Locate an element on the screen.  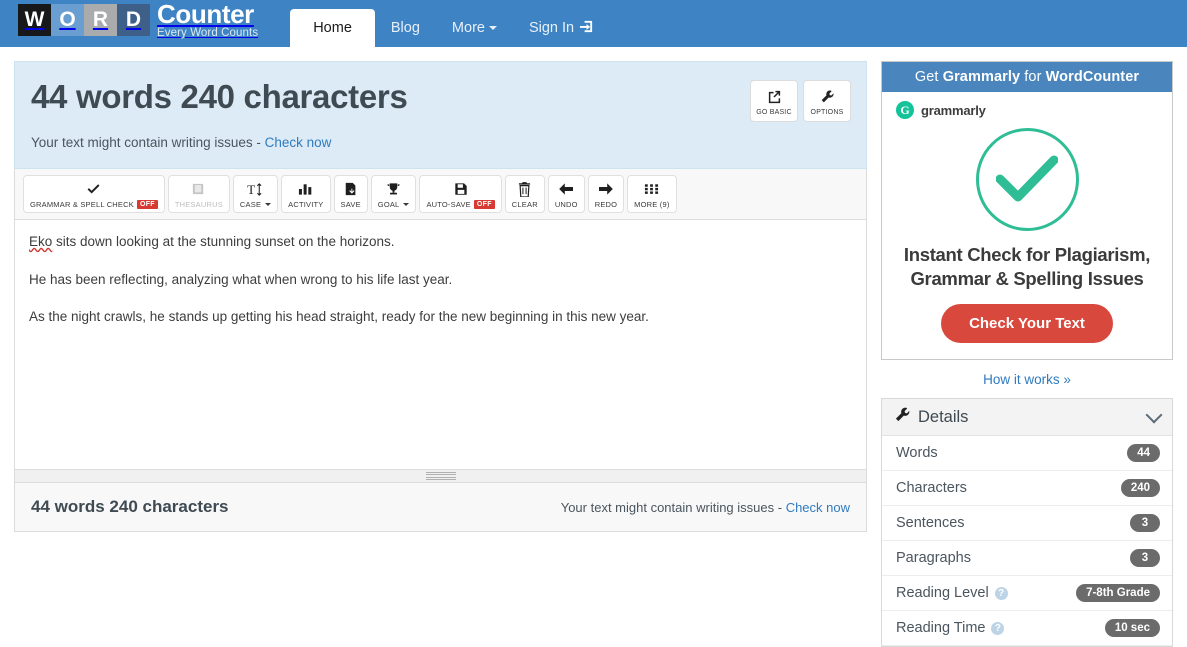
toolbar-auto-save: AUTO-SAVE OFF is located at coordinates (460, 194).